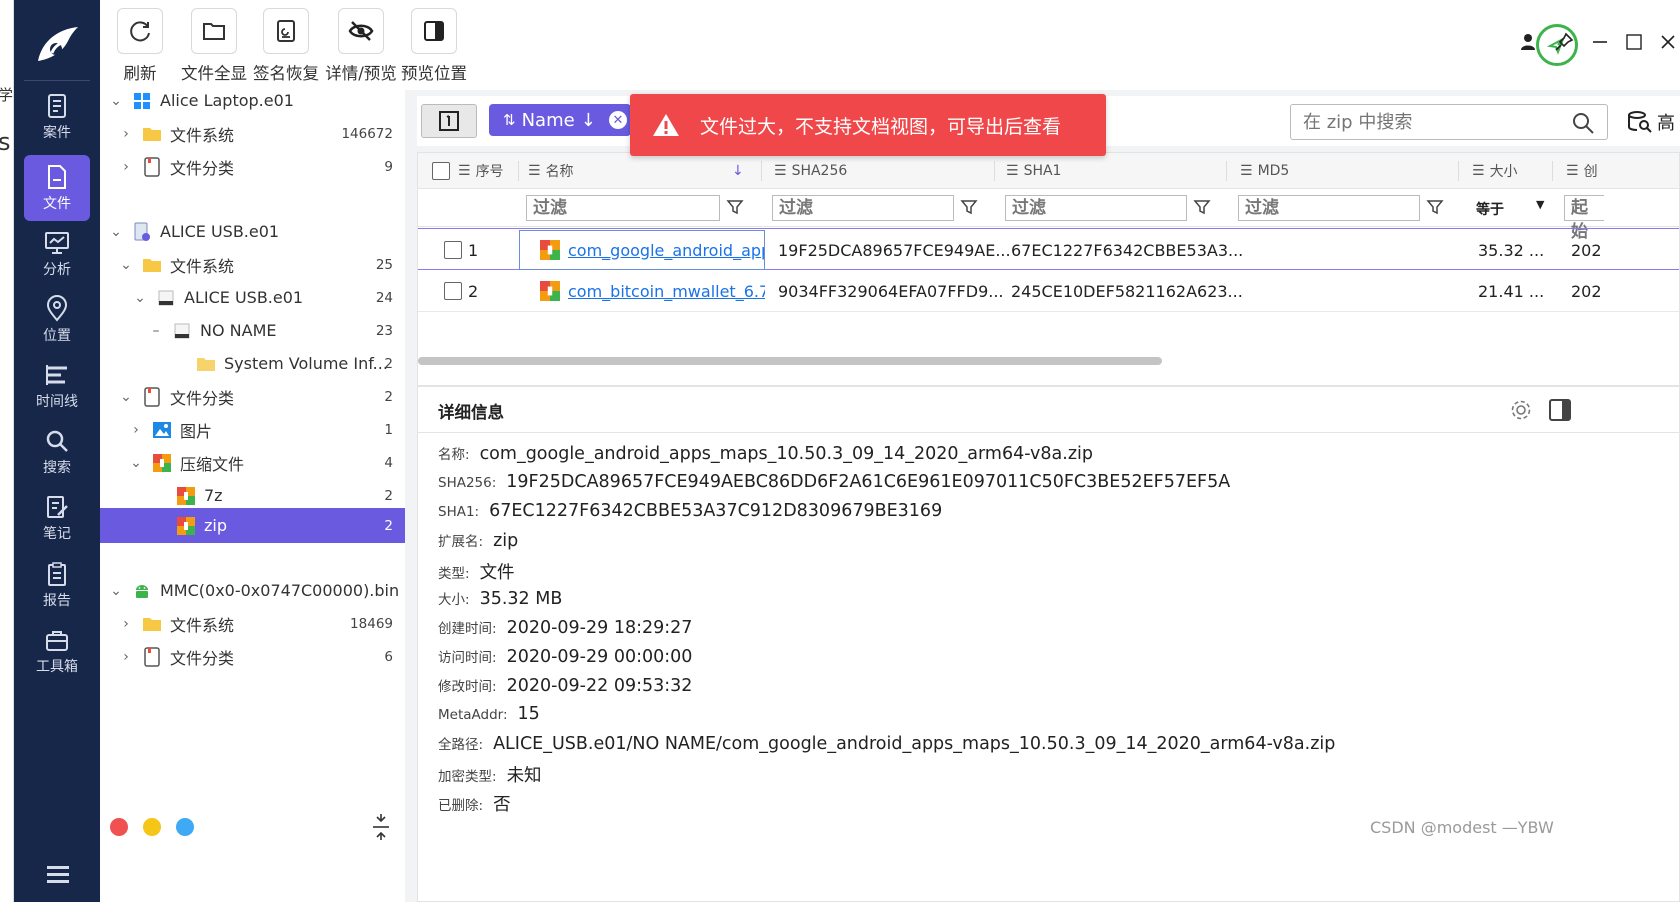  What do you see at coordinates (1421, 122) in the screenshot?
I see `search-input` at bounding box center [1421, 122].